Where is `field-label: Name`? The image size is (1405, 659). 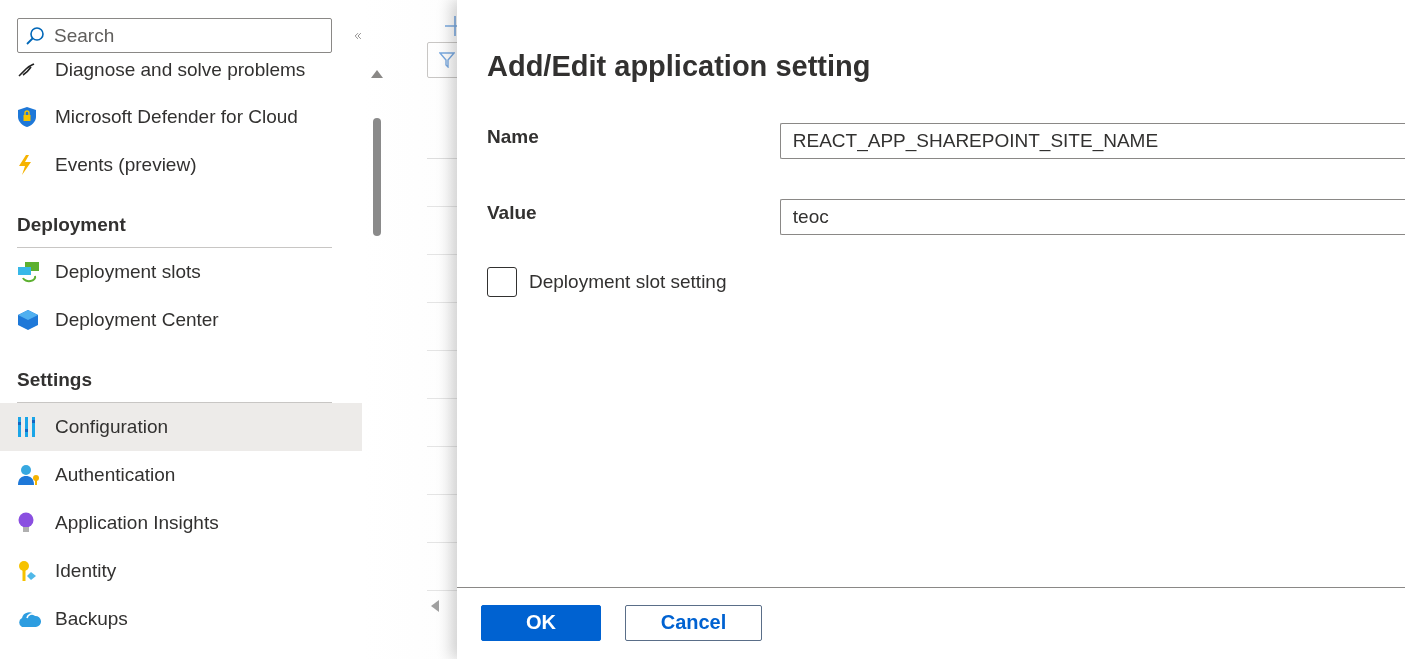
field-label: Name is located at coordinates (513, 137).